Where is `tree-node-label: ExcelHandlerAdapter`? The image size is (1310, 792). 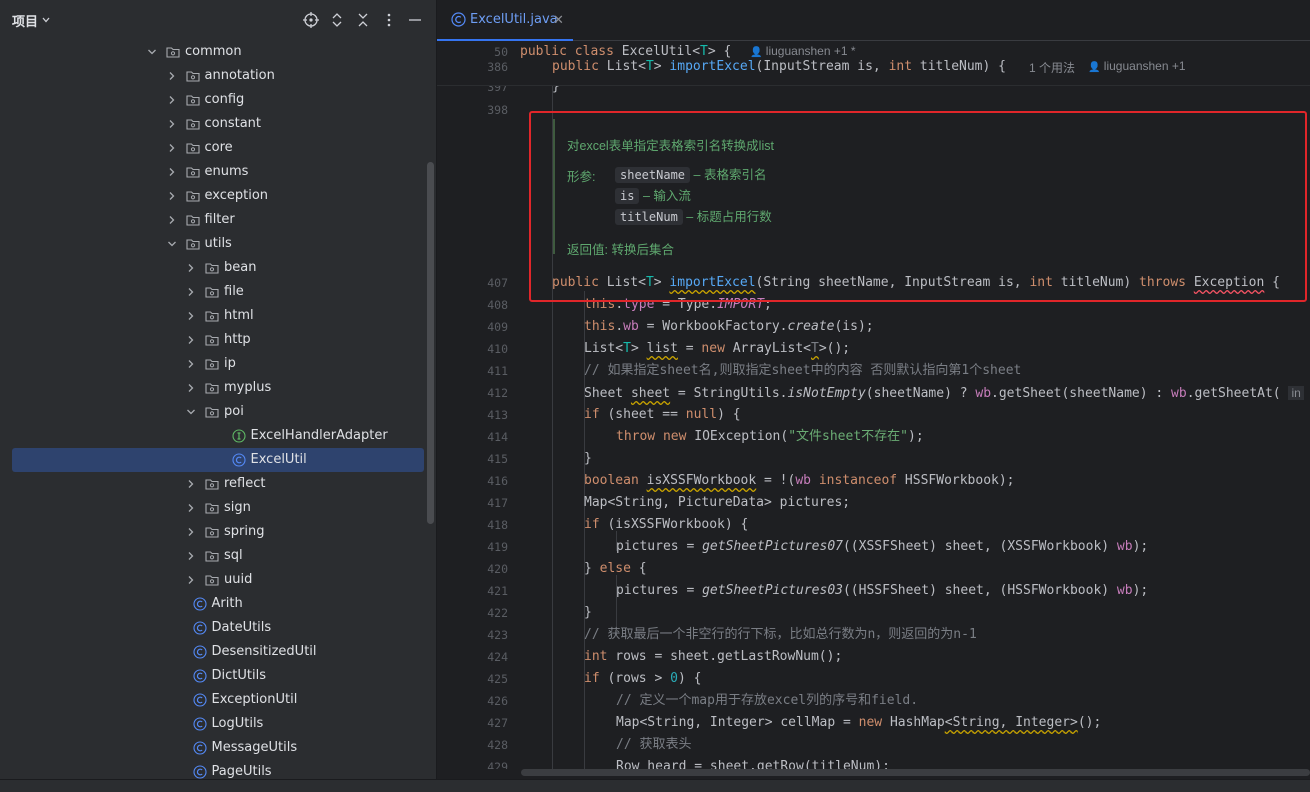
tree-node-label: ExcelHandlerAdapter is located at coordinates (319, 435).